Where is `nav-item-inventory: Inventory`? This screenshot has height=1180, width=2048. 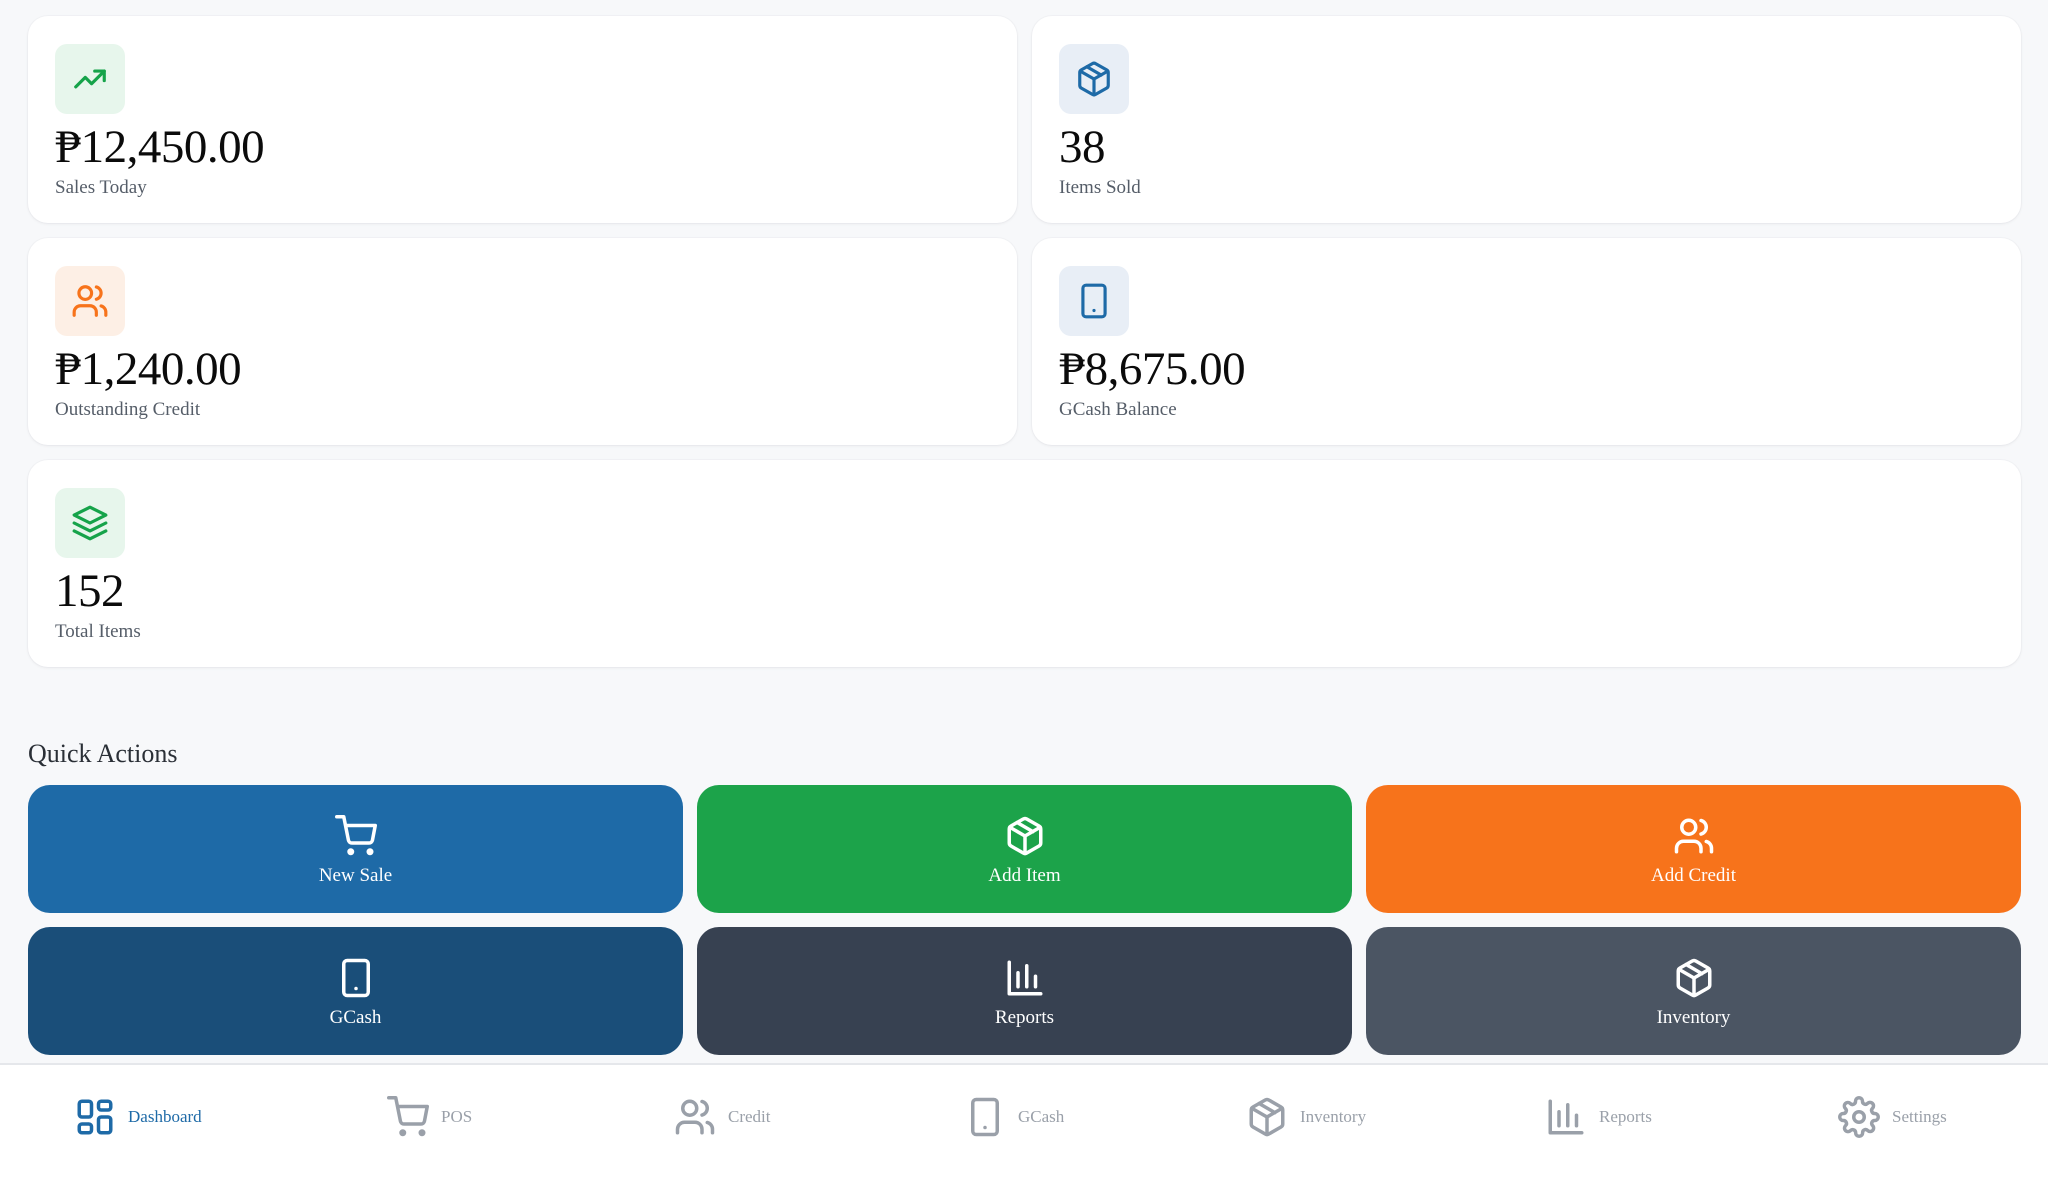 nav-item-inventory: Inventory is located at coordinates (1306, 1117).